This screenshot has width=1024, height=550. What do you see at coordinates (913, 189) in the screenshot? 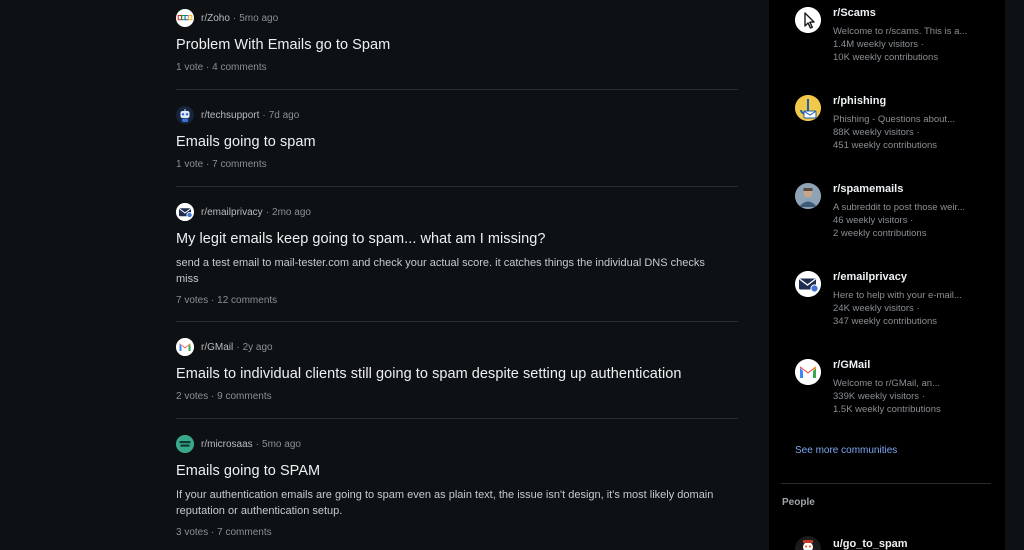
I see `community-name: r/spamemails` at bounding box center [913, 189].